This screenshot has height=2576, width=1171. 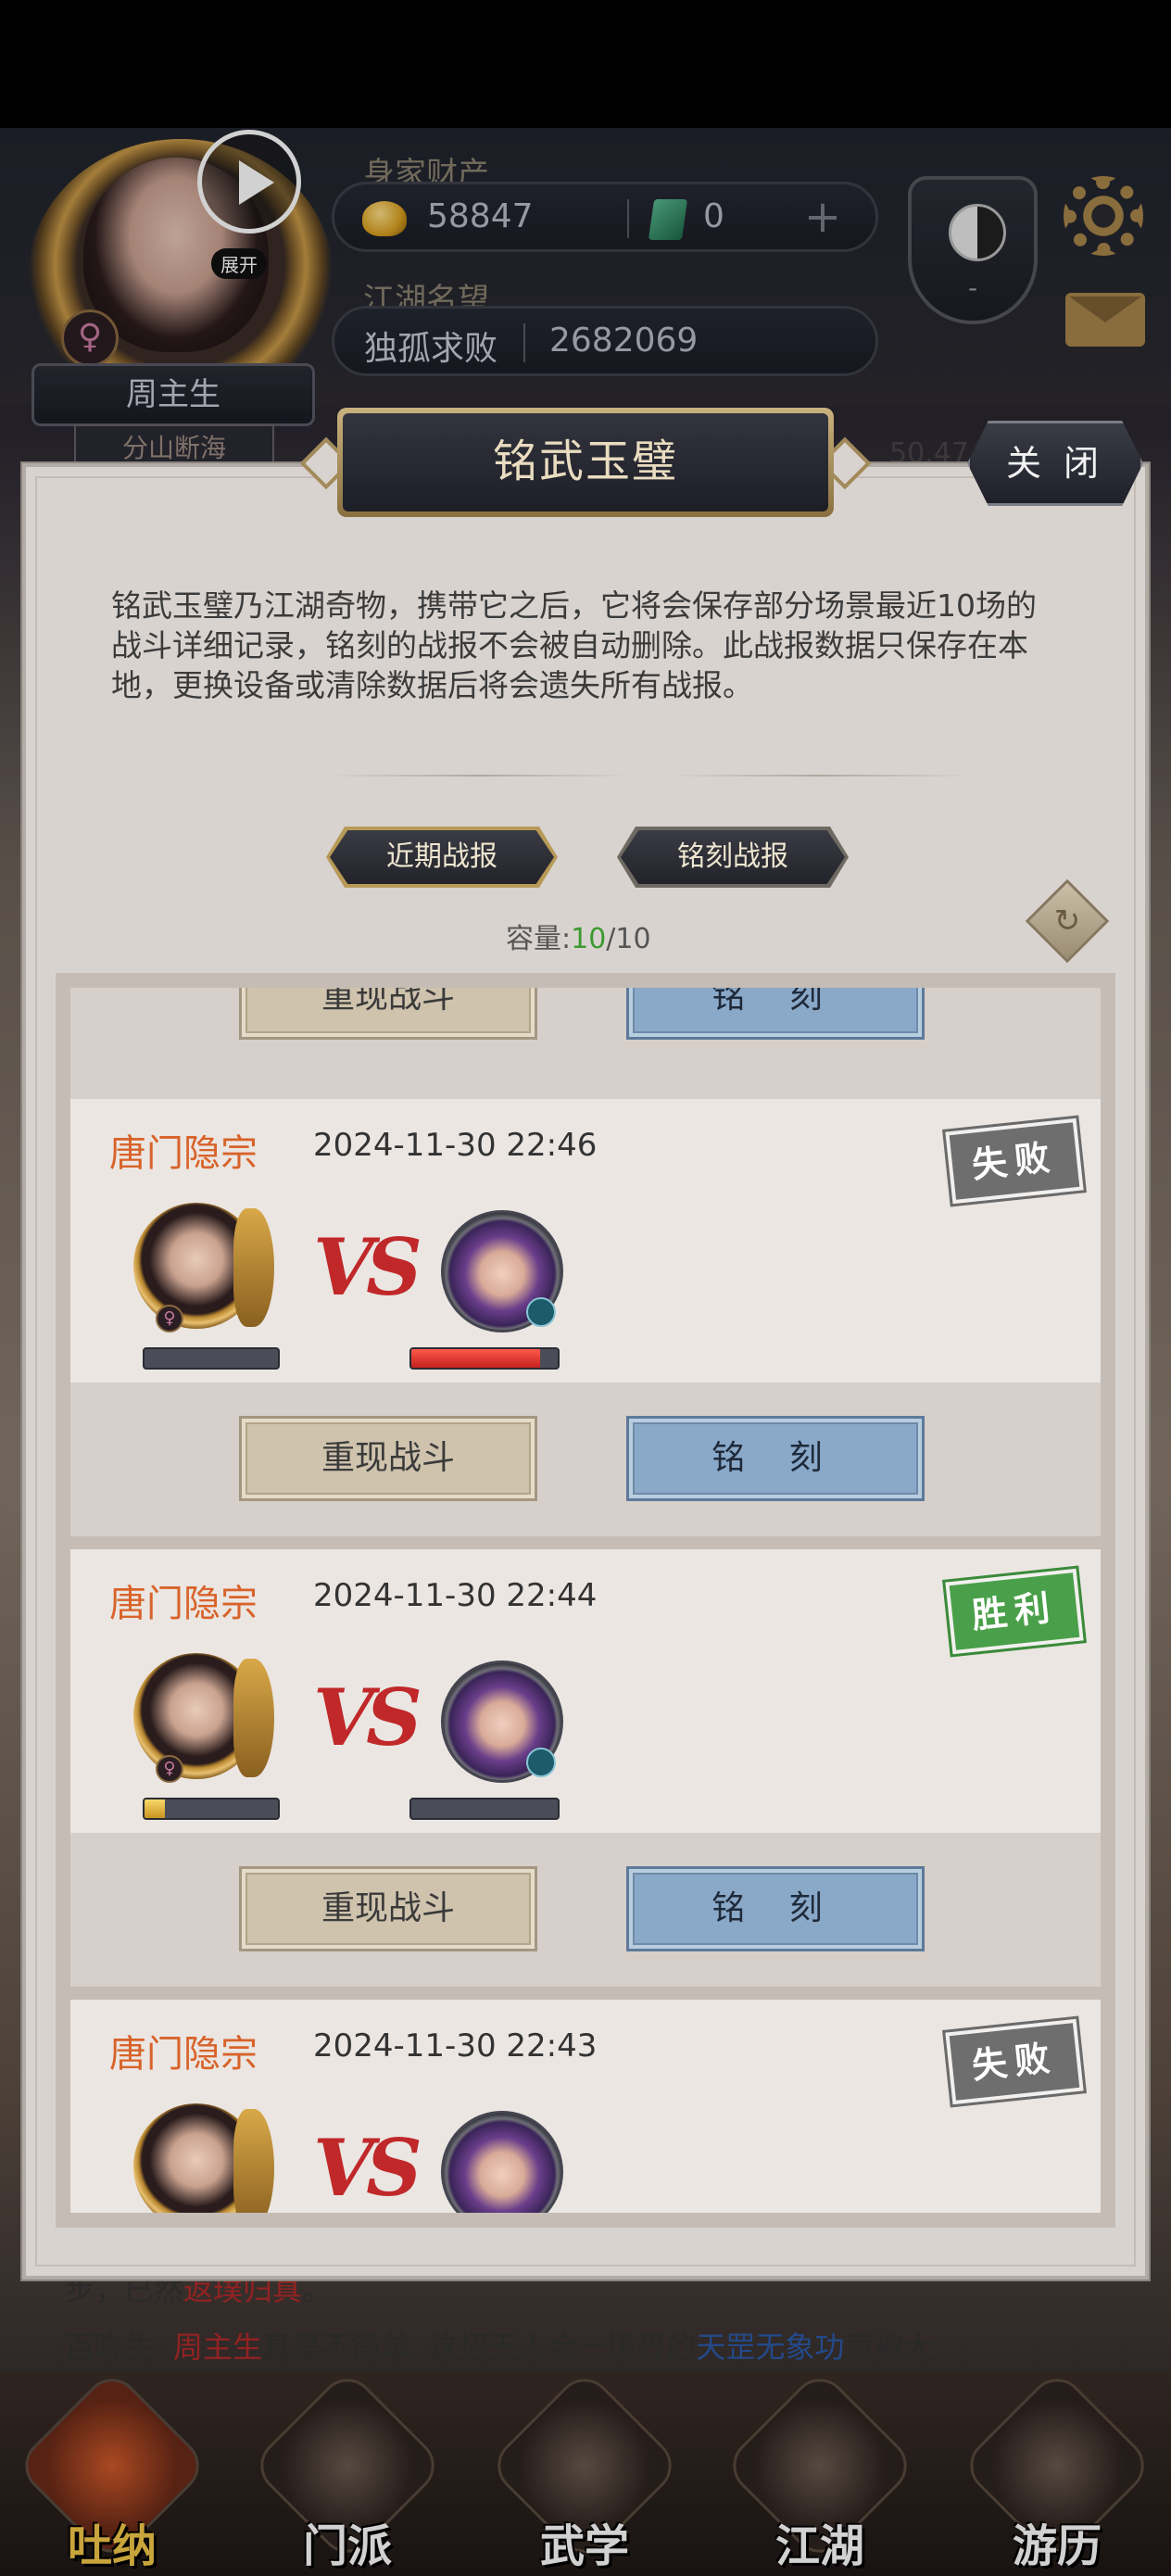 I want to click on battle-card: 唐门隐宗 2024-11-30 22:43 失败 VS, so click(x=585, y=2106).